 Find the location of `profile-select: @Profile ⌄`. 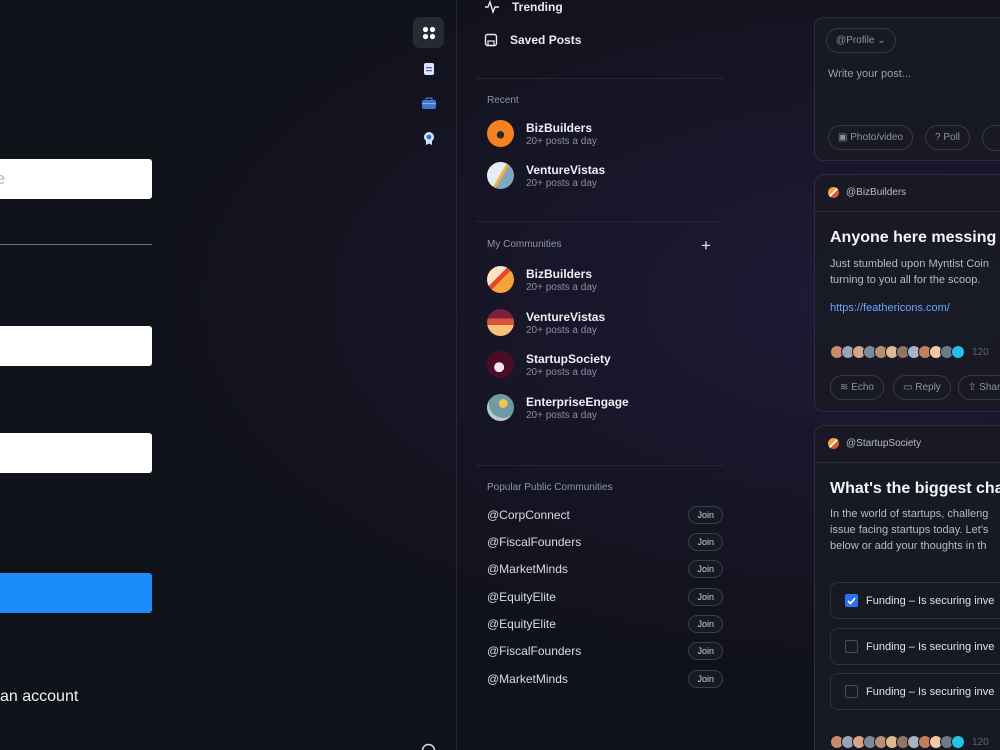

profile-select: @Profile ⌄ is located at coordinates (861, 40).